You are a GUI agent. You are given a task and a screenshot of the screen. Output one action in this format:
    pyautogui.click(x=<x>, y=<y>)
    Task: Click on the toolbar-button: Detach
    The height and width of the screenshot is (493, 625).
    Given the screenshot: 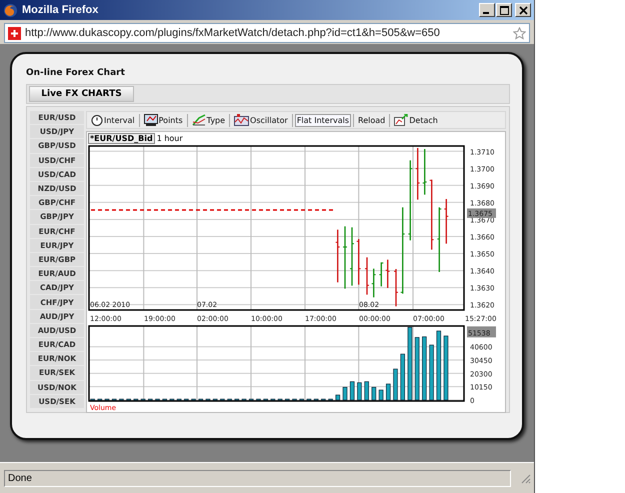 What is the action you would take?
    pyautogui.click(x=416, y=120)
    